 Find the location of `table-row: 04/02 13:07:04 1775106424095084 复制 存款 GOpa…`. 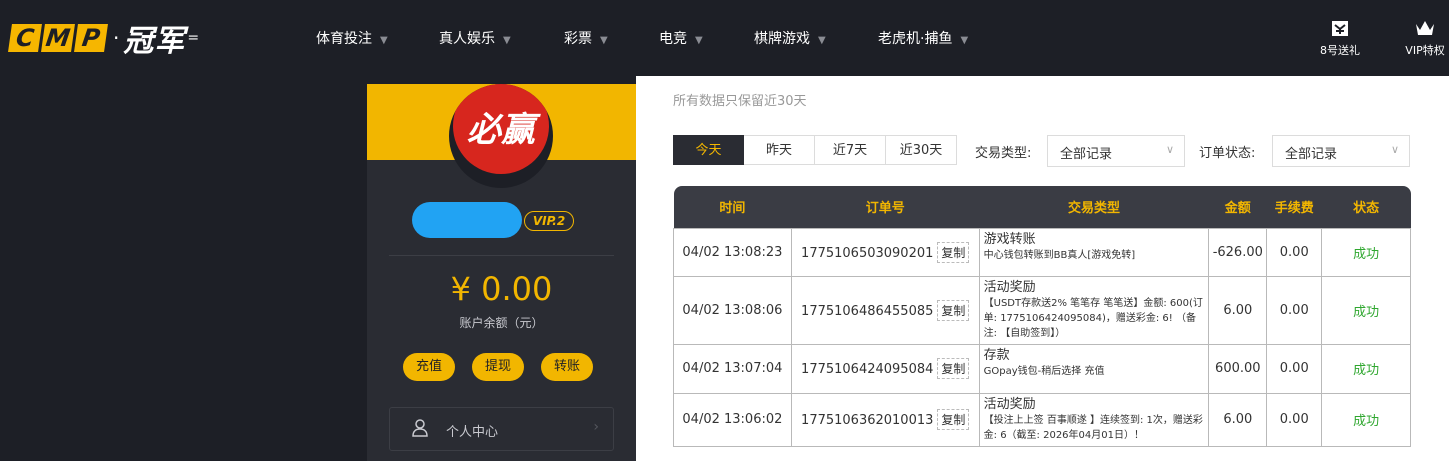

table-row: 04/02 13:07:04 1775106424095084 复制 存款 GOpa… is located at coordinates (1042, 368).